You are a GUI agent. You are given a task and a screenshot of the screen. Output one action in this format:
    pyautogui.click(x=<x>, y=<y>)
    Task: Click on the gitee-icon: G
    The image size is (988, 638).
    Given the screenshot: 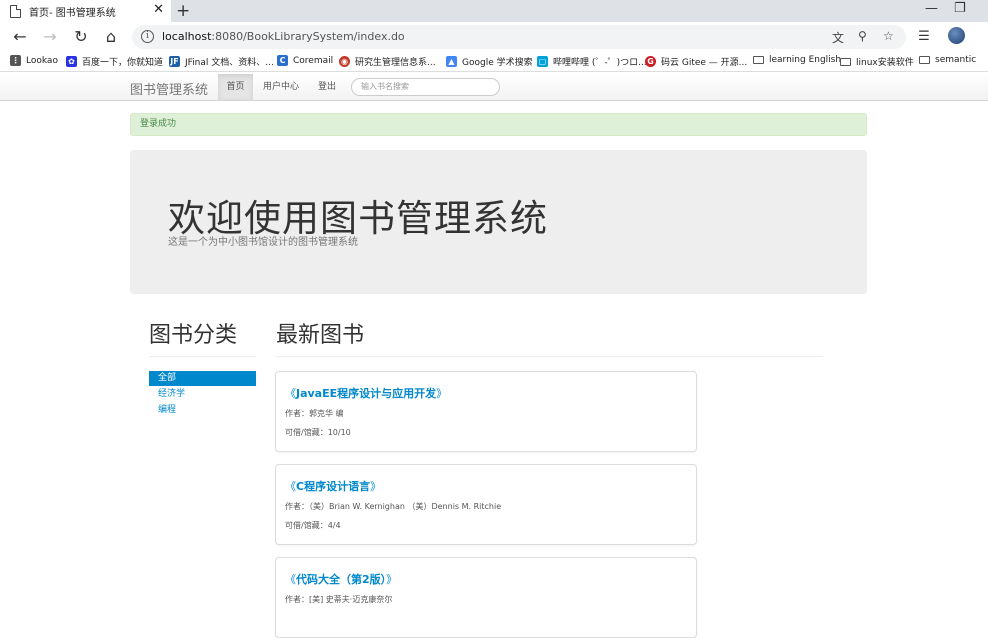 What is the action you would take?
    pyautogui.click(x=650, y=61)
    